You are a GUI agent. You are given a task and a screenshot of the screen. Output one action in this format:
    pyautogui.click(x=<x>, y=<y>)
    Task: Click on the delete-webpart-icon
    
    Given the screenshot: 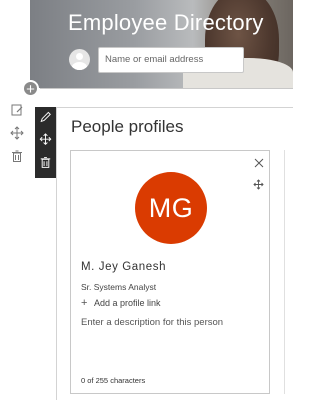 What is the action you would take?
    pyautogui.click(x=45, y=162)
    